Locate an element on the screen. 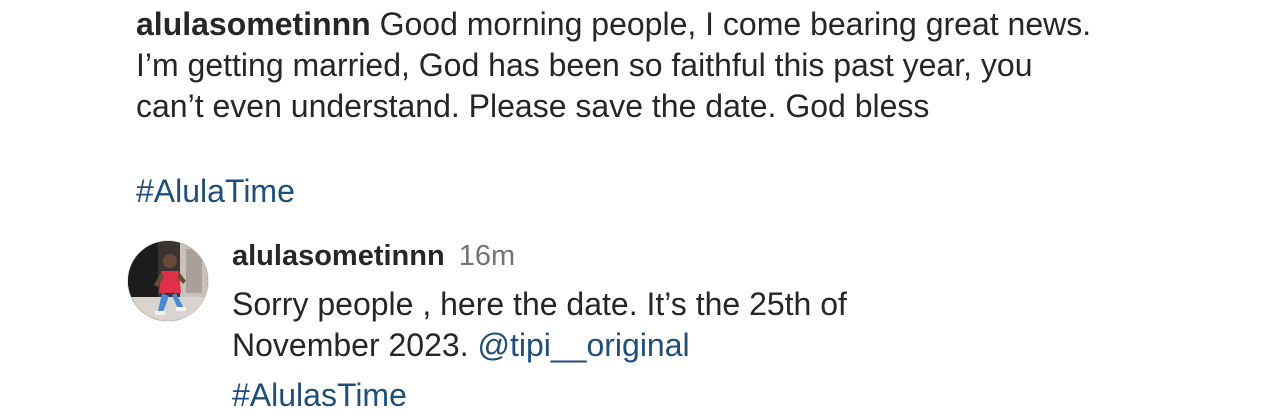  comment-avatar is located at coordinates (168, 281).